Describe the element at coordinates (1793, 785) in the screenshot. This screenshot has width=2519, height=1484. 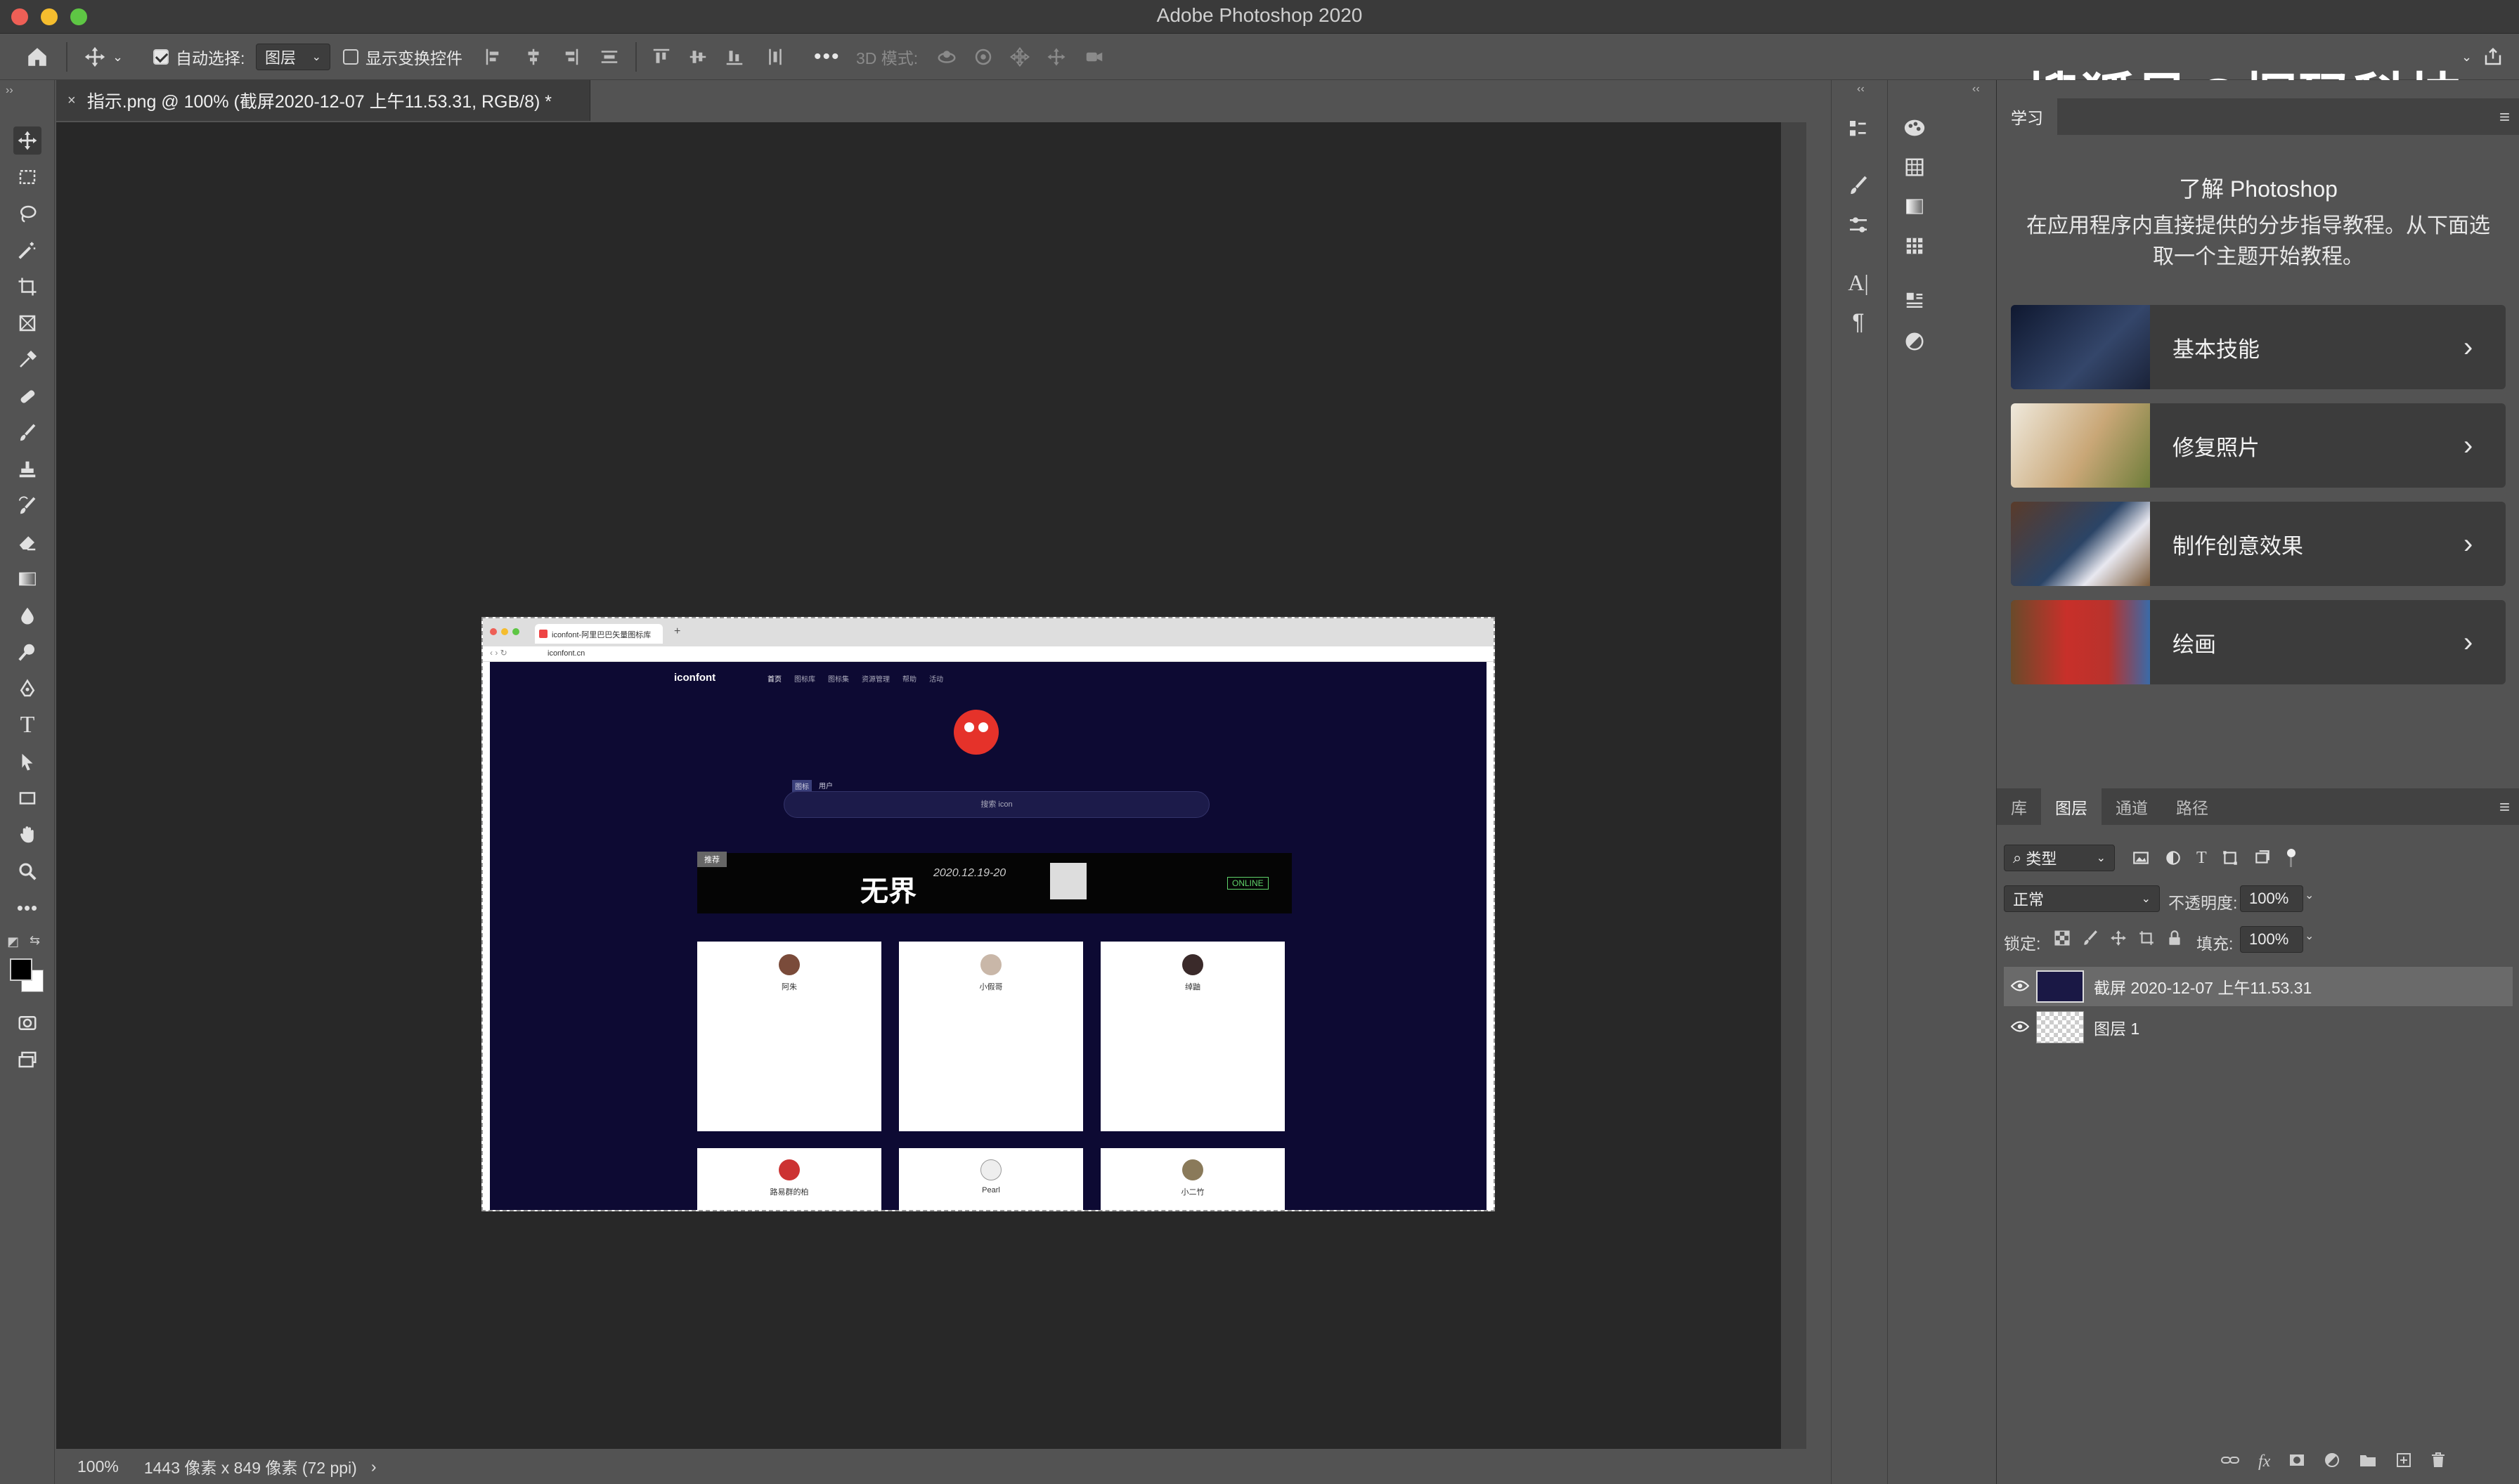
I see `vertical-scrollbar` at that location.